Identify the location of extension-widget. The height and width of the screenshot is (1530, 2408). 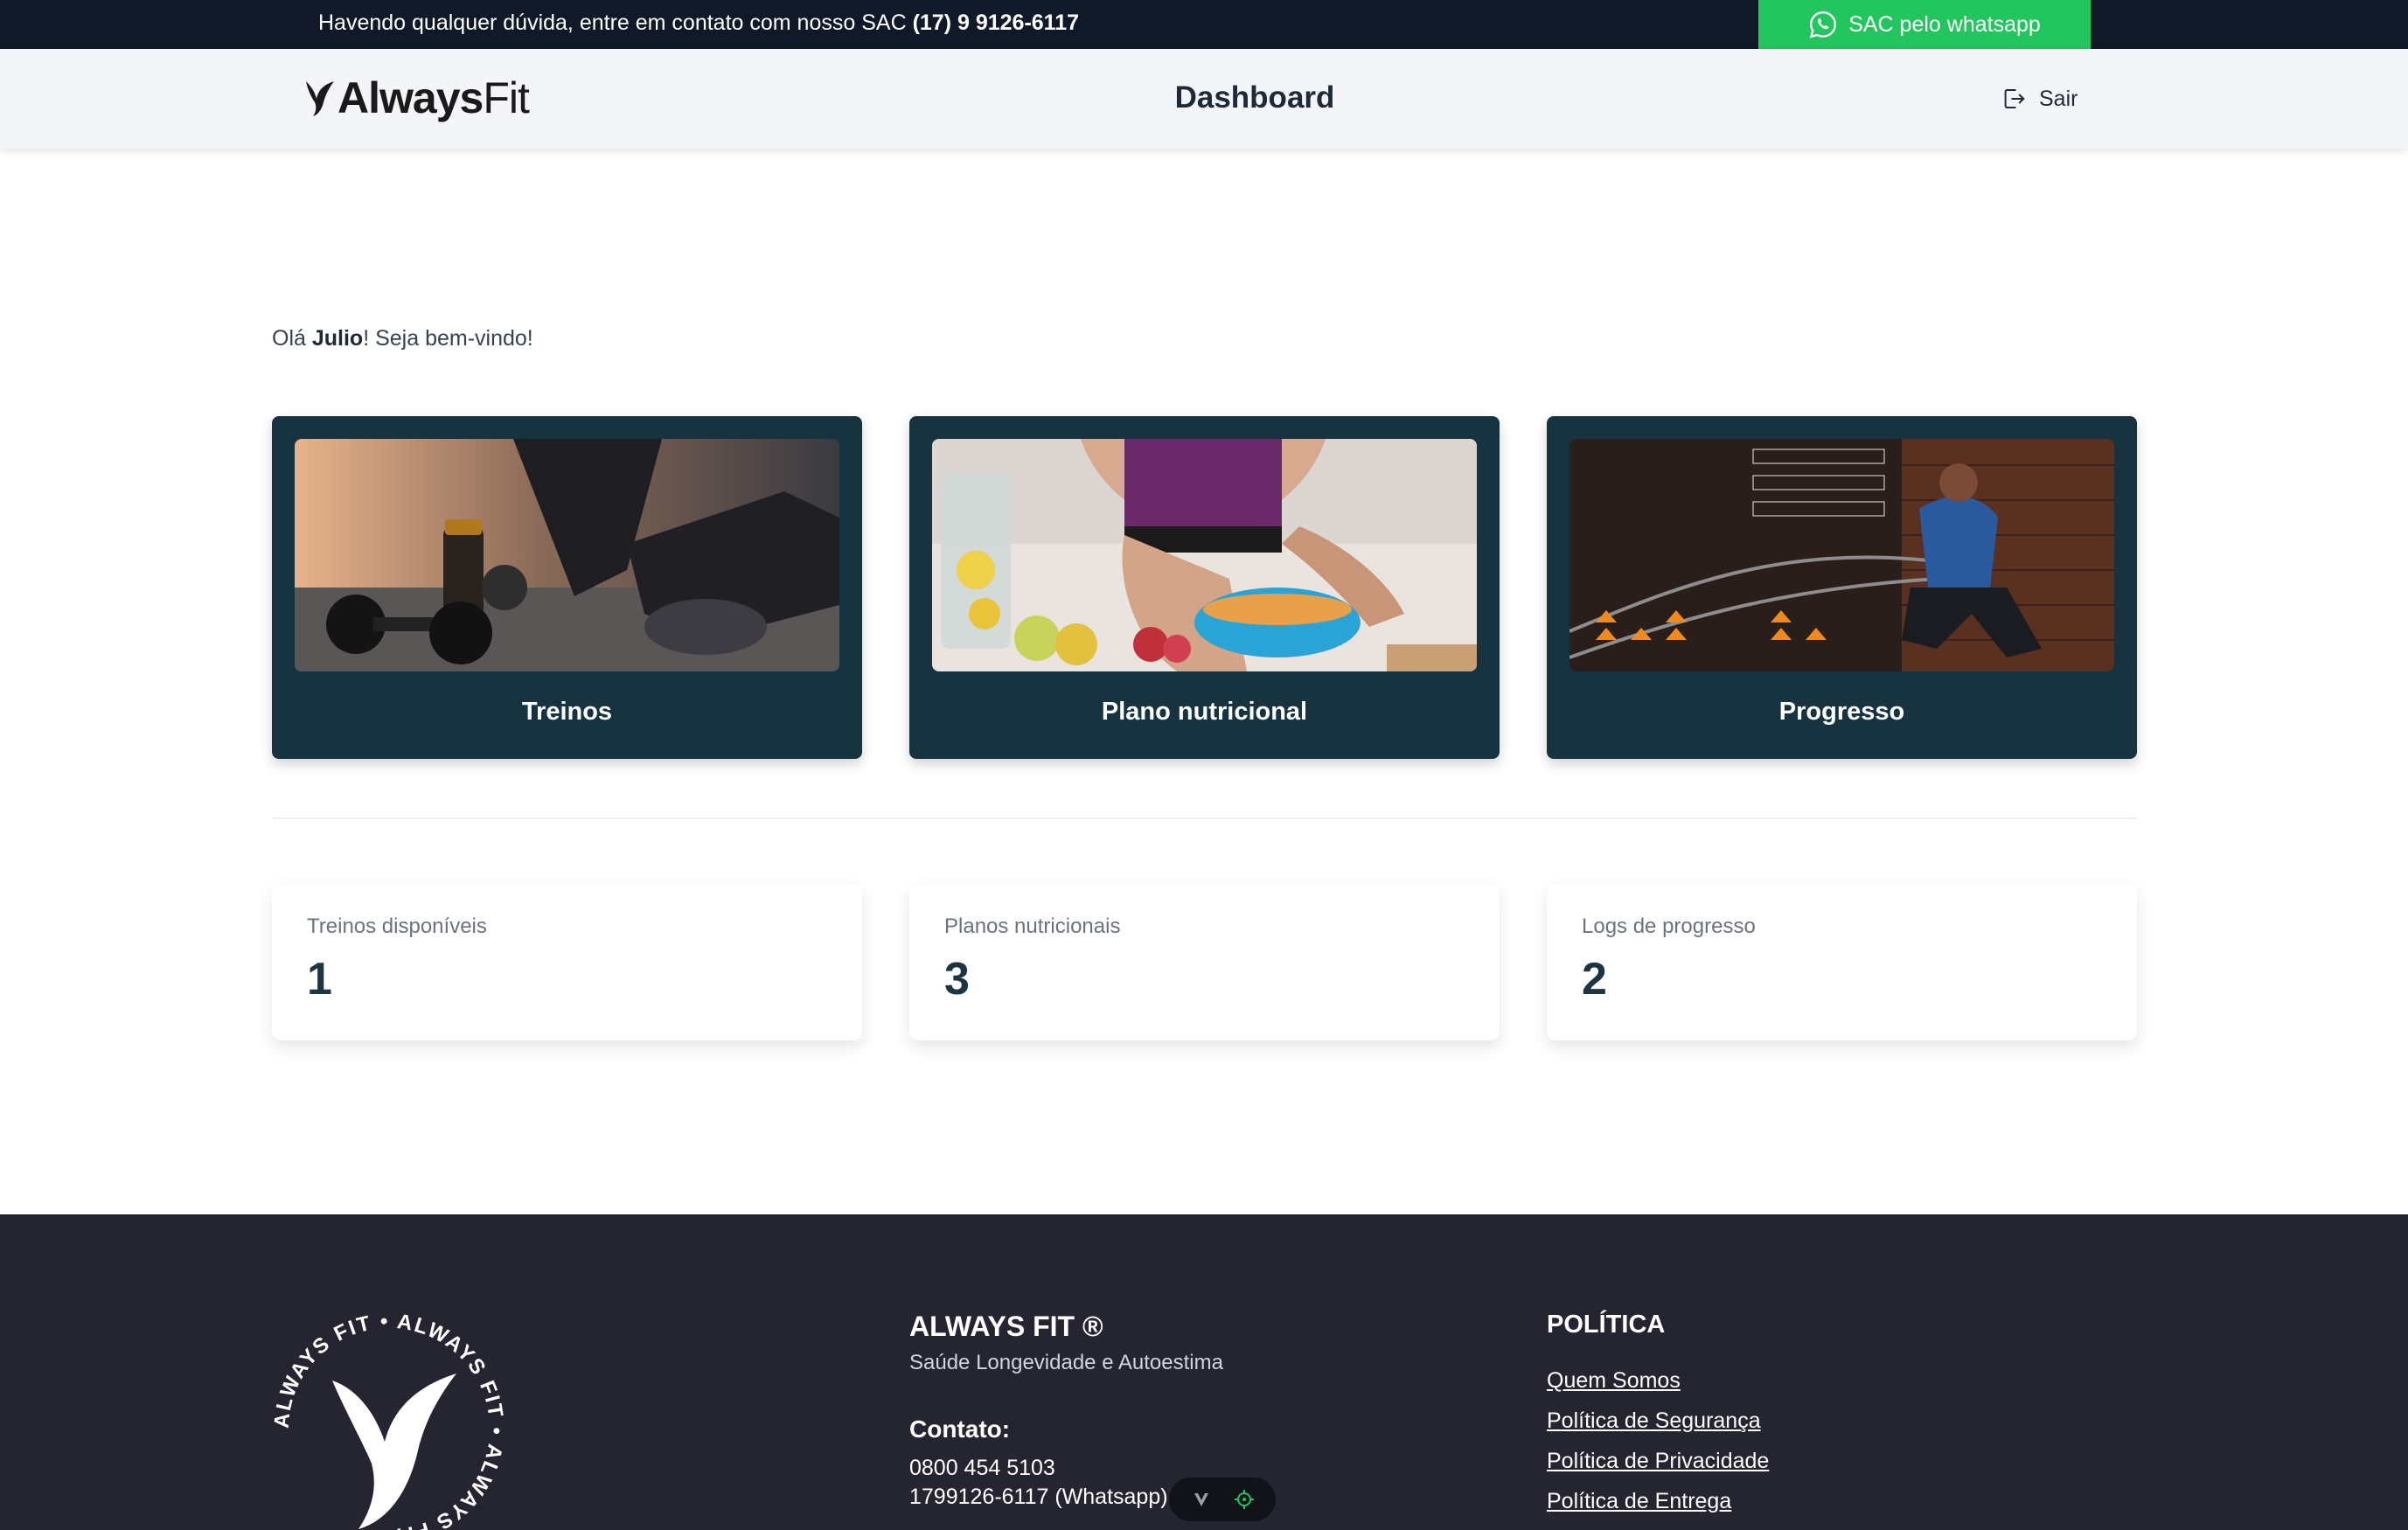
(1222, 1499).